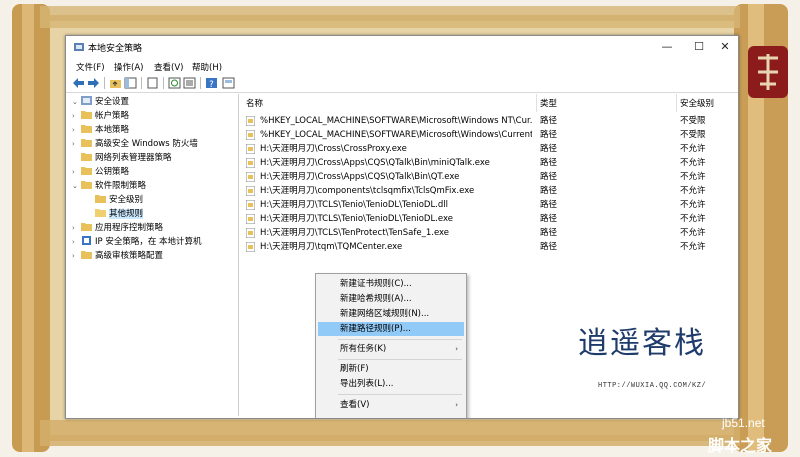 The height and width of the screenshot is (457, 800). I want to click on tree-node-network-list-manager: 网络列表管理器策略, so click(122, 158).